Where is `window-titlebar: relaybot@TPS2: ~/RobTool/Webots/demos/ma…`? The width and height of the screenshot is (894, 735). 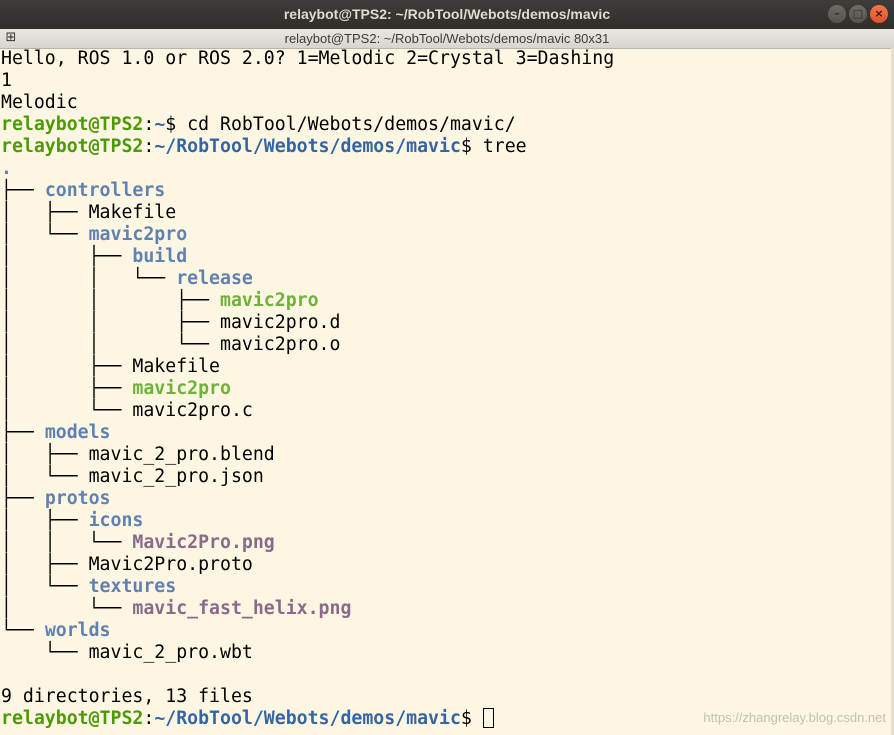
window-titlebar: relaybot@TPS2: ~/RobTool/Webots/demos/ma… is located at coordinates (447, 14).